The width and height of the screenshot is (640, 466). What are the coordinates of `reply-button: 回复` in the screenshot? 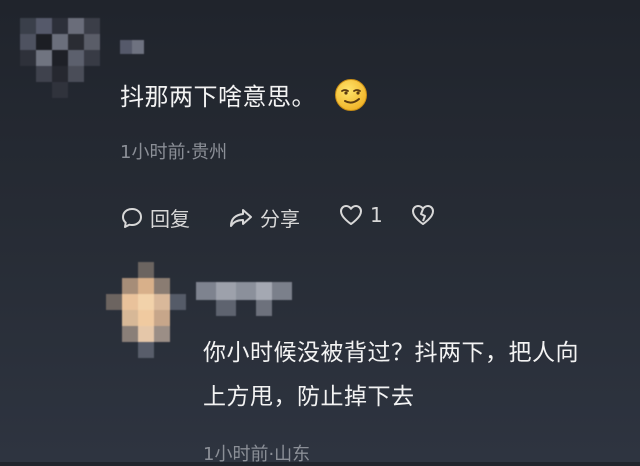 It's located at (155, 217).